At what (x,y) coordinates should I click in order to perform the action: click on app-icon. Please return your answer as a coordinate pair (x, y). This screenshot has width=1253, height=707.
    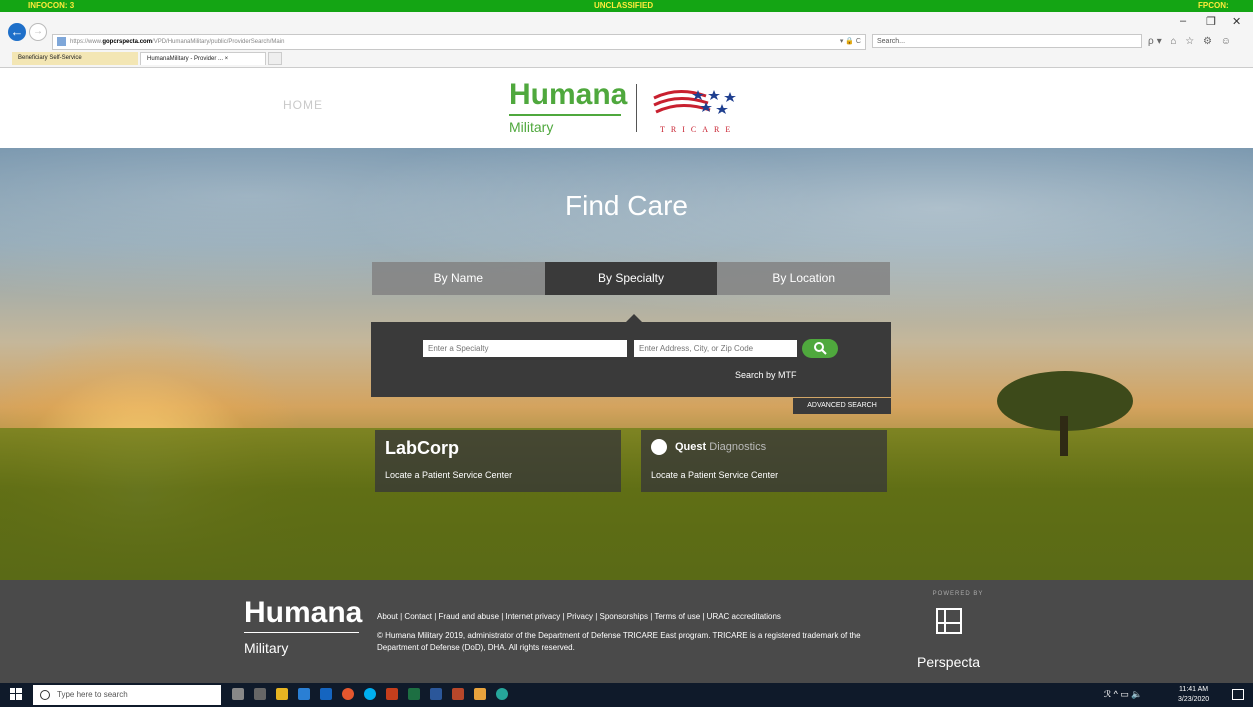
    Looking at the image, I should click on (502, 694).